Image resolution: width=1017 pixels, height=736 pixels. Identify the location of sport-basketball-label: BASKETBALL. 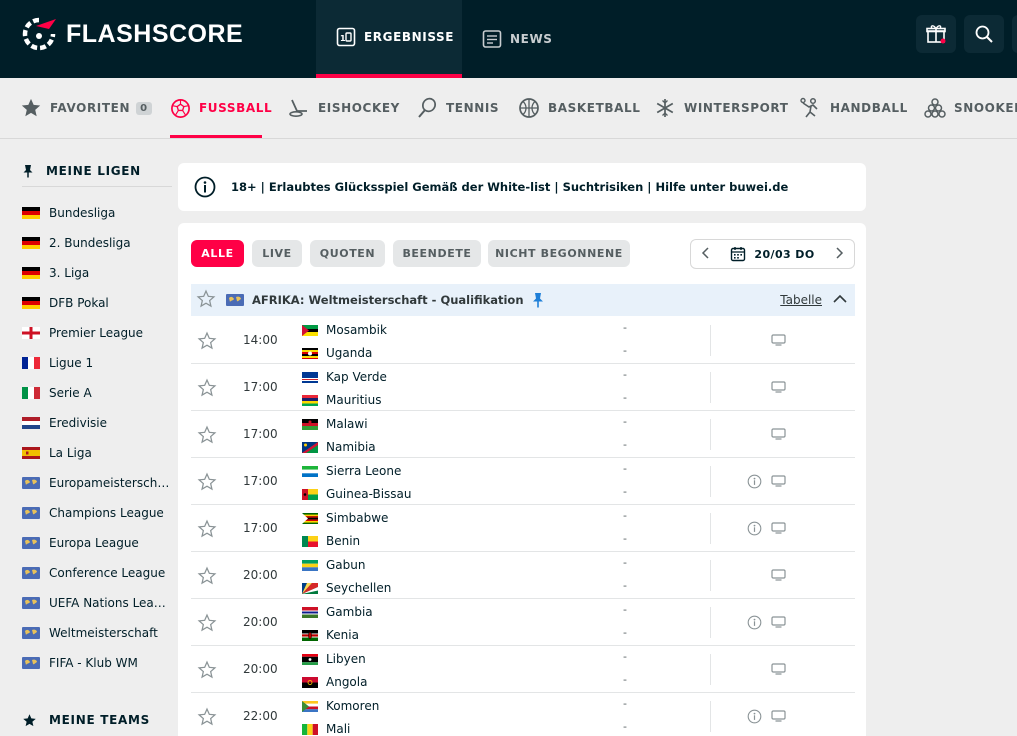
(594, 108).